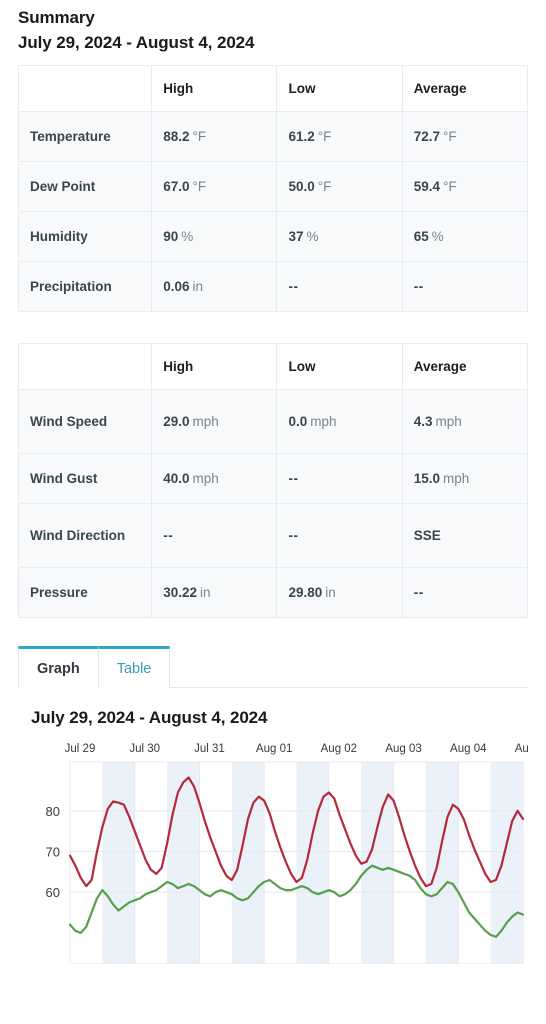 The width and height of the screenshot is (546, 1024). Describe the element at coordinates (214, 592) in the screenshot. I see `cell-pressure-high: 30.22 in` at that location.